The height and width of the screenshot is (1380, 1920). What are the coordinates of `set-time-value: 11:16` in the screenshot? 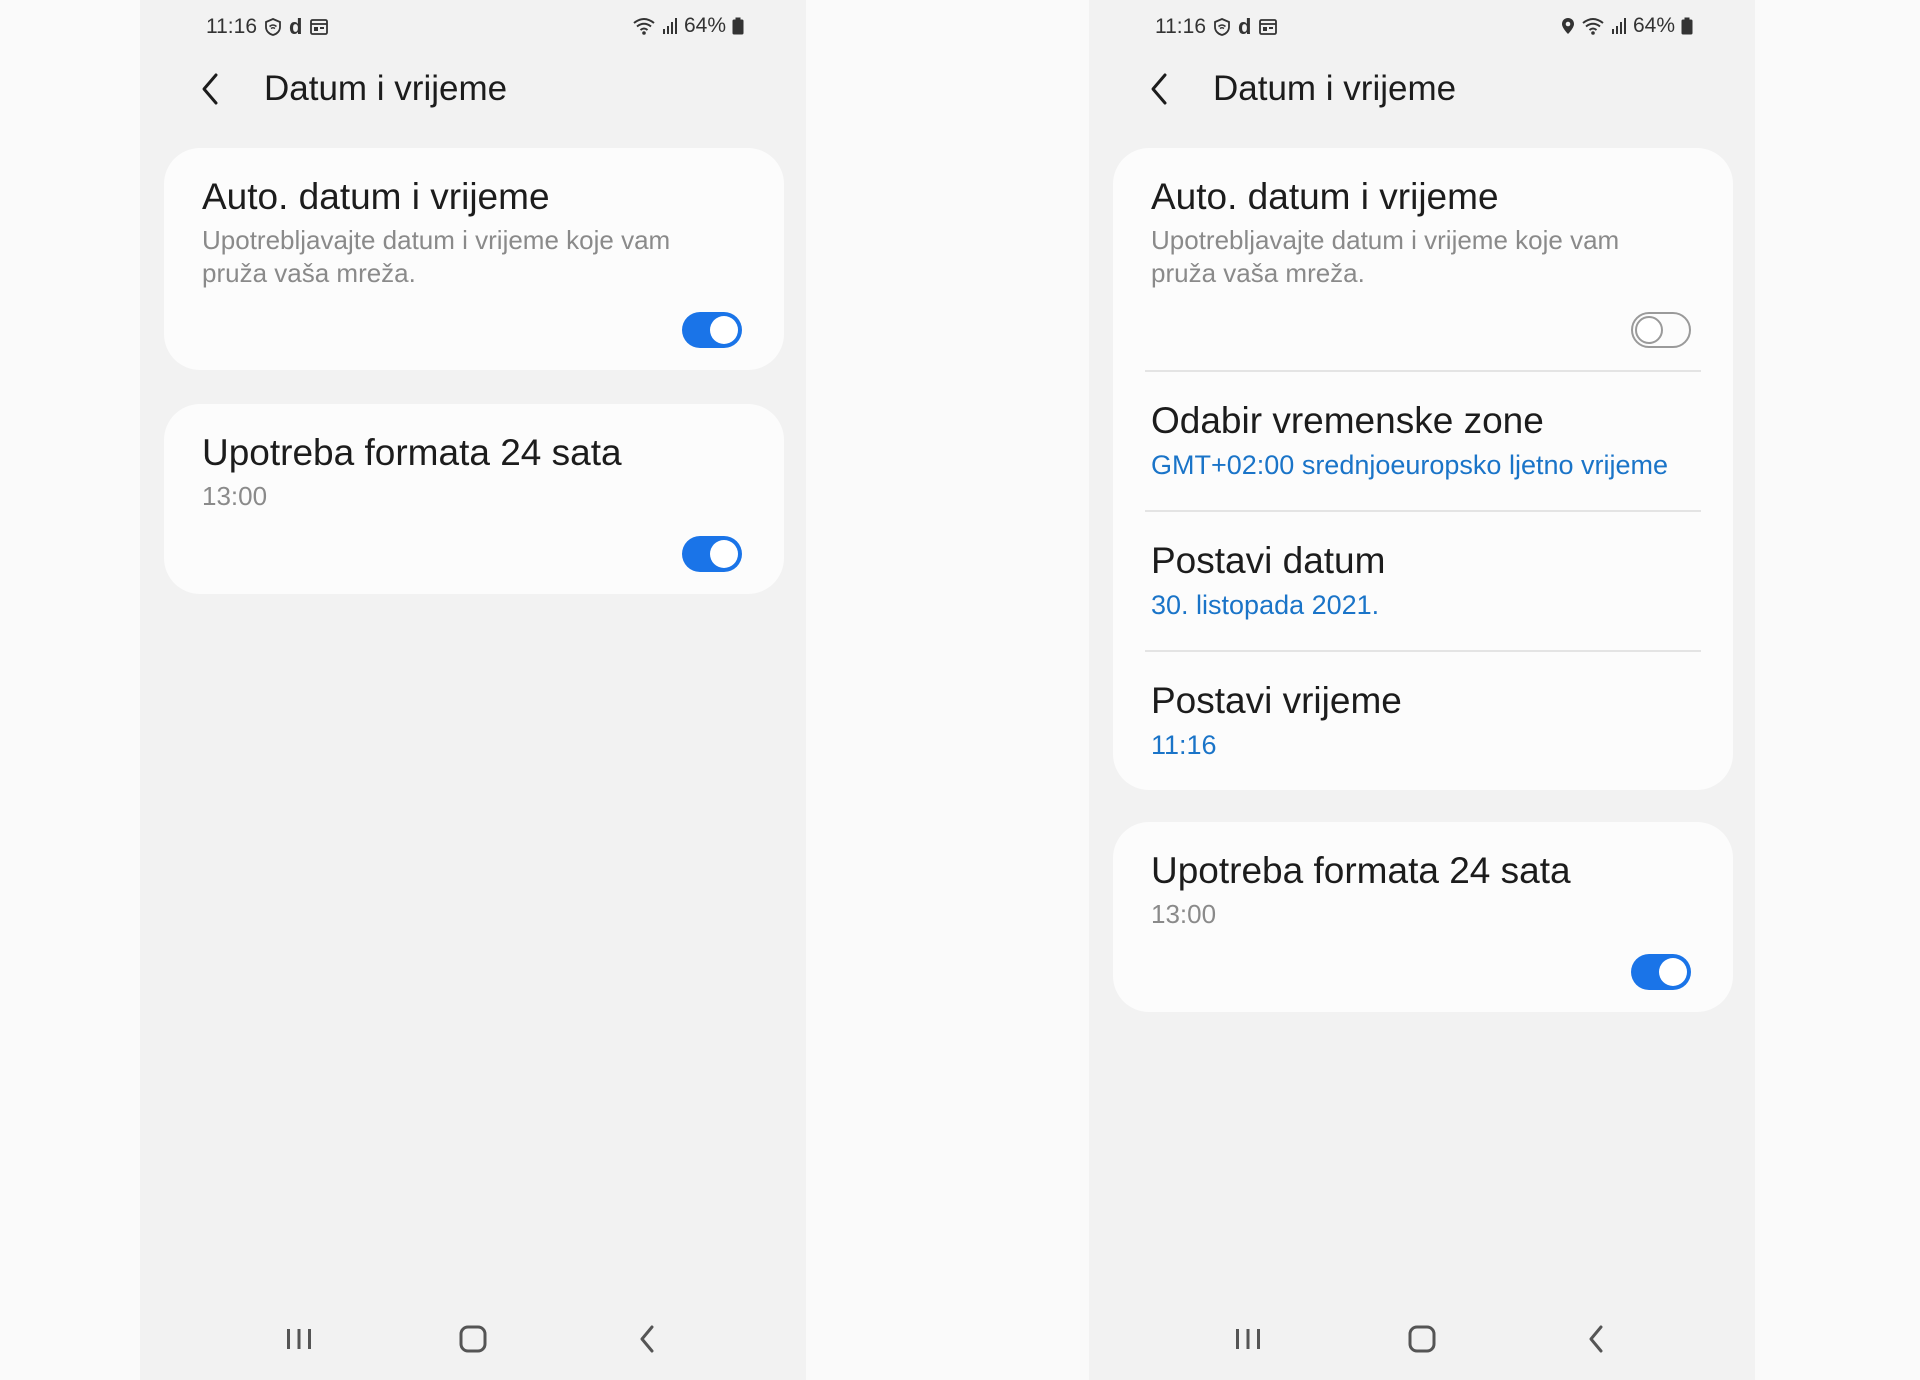 It's located at (1184, 745).